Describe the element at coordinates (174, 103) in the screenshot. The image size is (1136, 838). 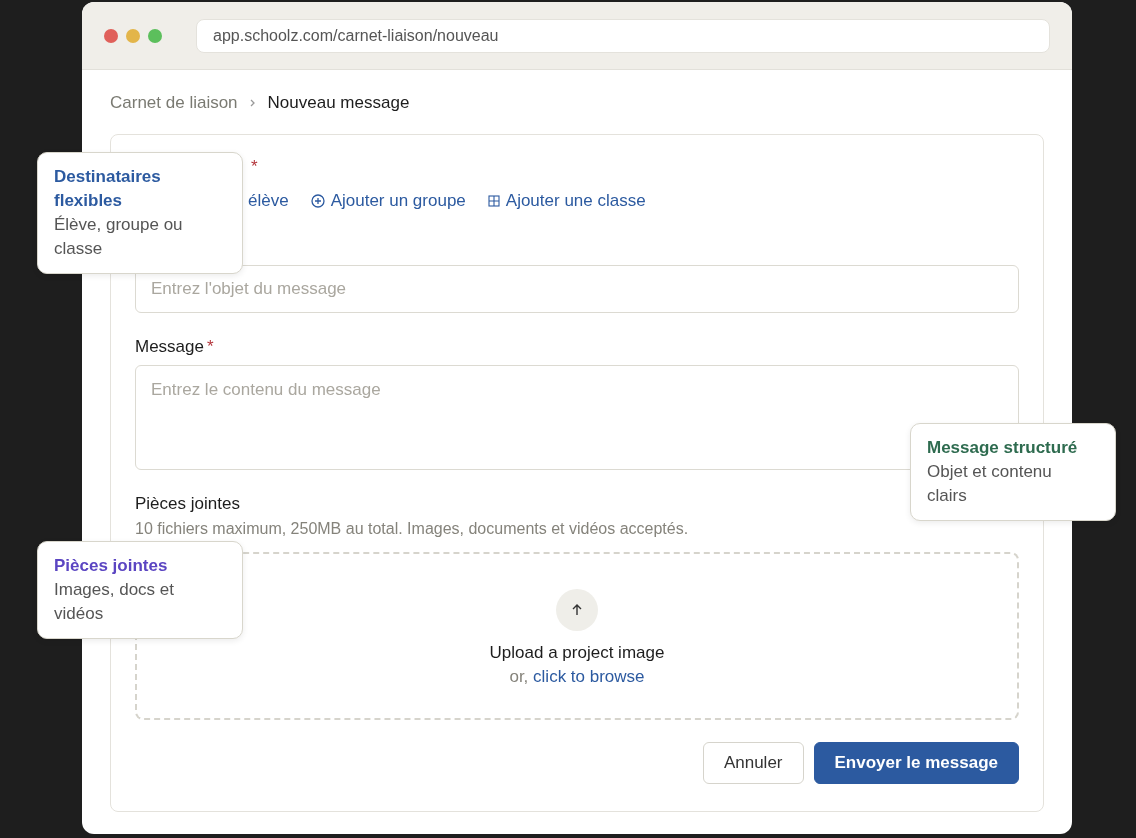
I see `breadcrumb-link: Carnet de liaison` at that location.